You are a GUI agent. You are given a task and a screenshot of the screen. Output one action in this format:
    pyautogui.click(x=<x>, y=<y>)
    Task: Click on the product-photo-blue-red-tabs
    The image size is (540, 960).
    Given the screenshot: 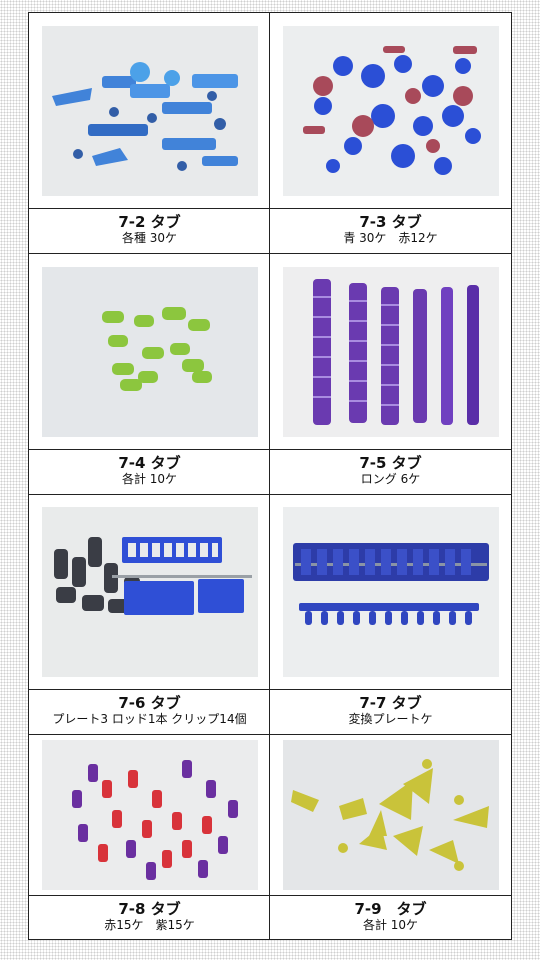 What is the action you would take?
    pyautogui.click(x=390, y=110)
    